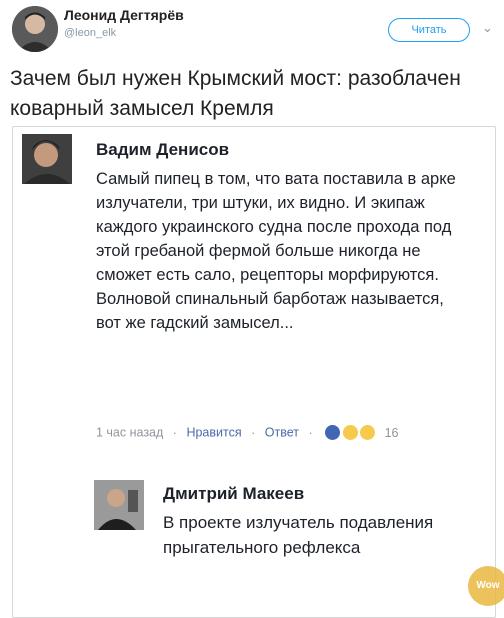 Image resolution: width=504 pixels, height=618 pixels. Describe the element at coordinates (119, 505) in the screenshot. I see `reply-avatar` at that location.